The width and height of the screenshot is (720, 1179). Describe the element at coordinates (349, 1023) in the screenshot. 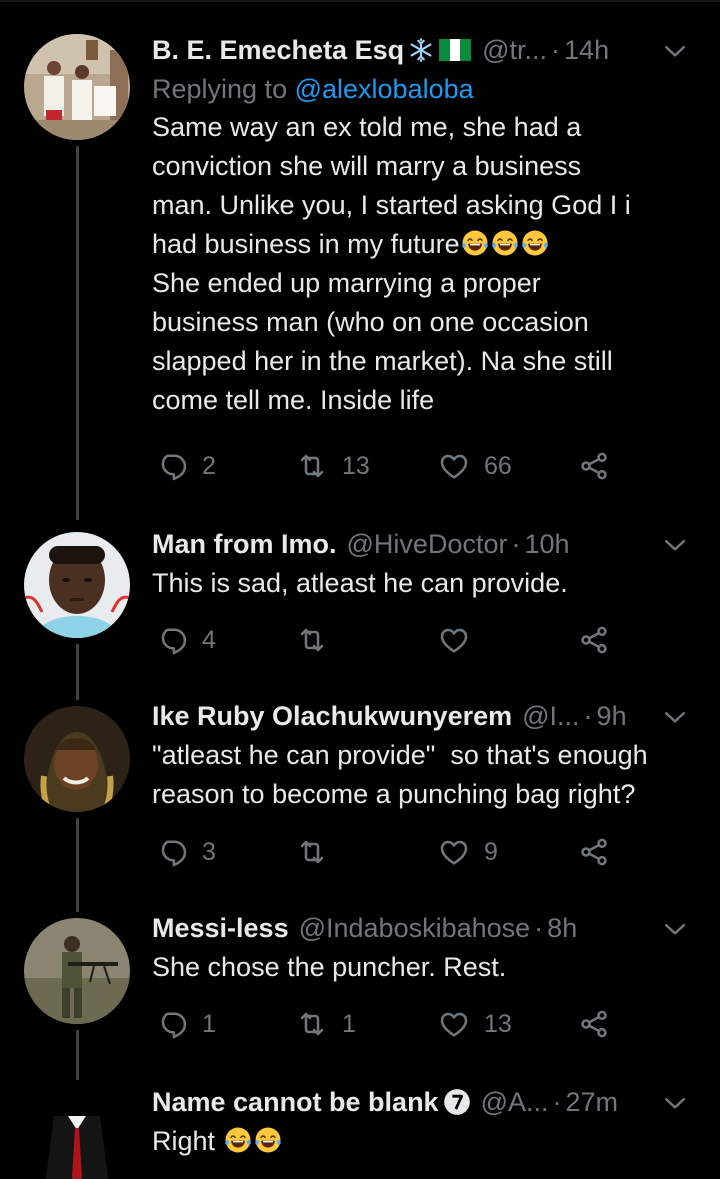

I see `retweet-count: 1` at that location.